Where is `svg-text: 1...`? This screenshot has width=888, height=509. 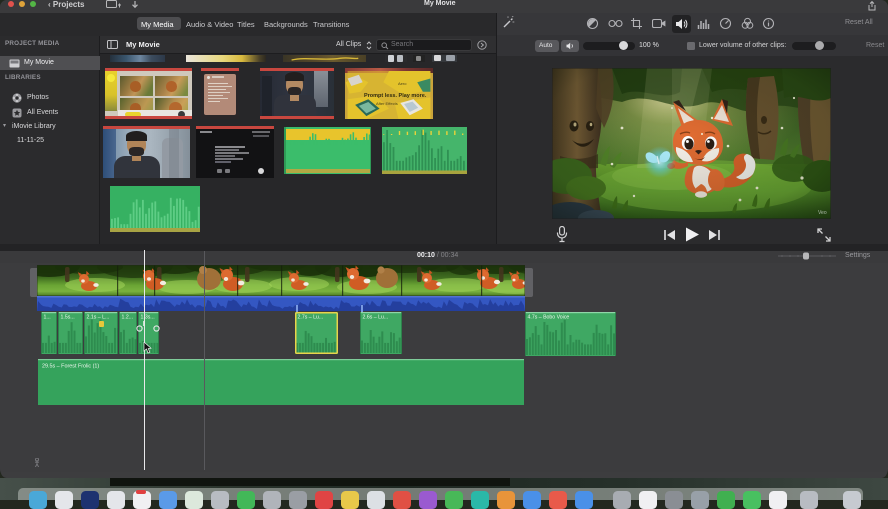 svg-text: 1... is located at coordinates (46, 318).